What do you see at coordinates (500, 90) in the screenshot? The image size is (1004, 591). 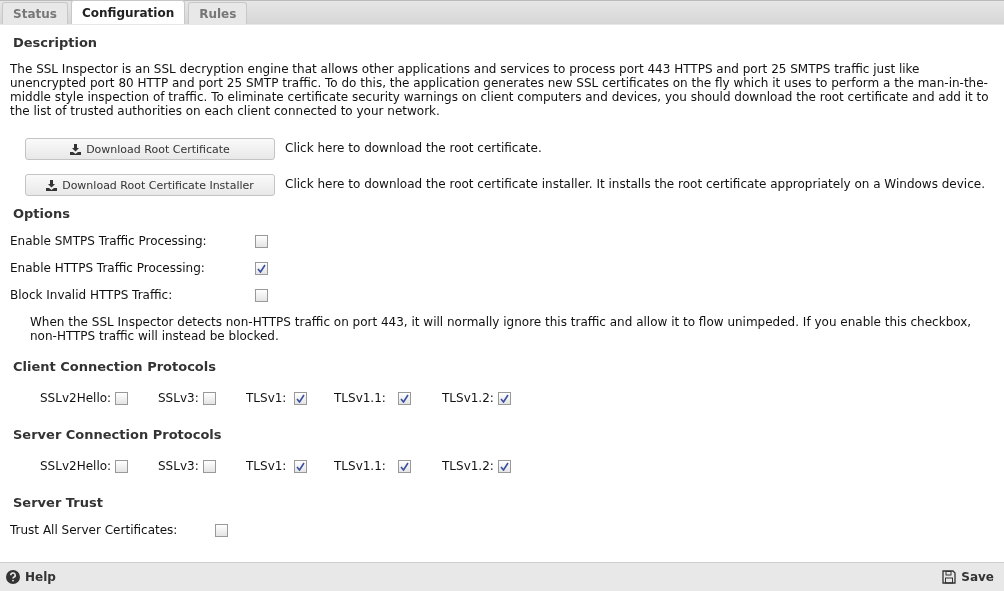 I see `description-text: The SSL Inspector is an SSL decryption engine that allows other applications and services to process port 443 HTTPS and port 25 SMTPS traffic just like unencrypted port 80 HTTP and port 25 SMTP traffic. To do this, the application generates new SSL certificates on the fly which it uses to perform a the man-in-the-middle style inspection of traffic. To eliminate certificate security warnings on client computers and devices, you should download the root certificate and add it to the list of trusted authorities on each client connected to your network.` at bounding box center [500, 90].